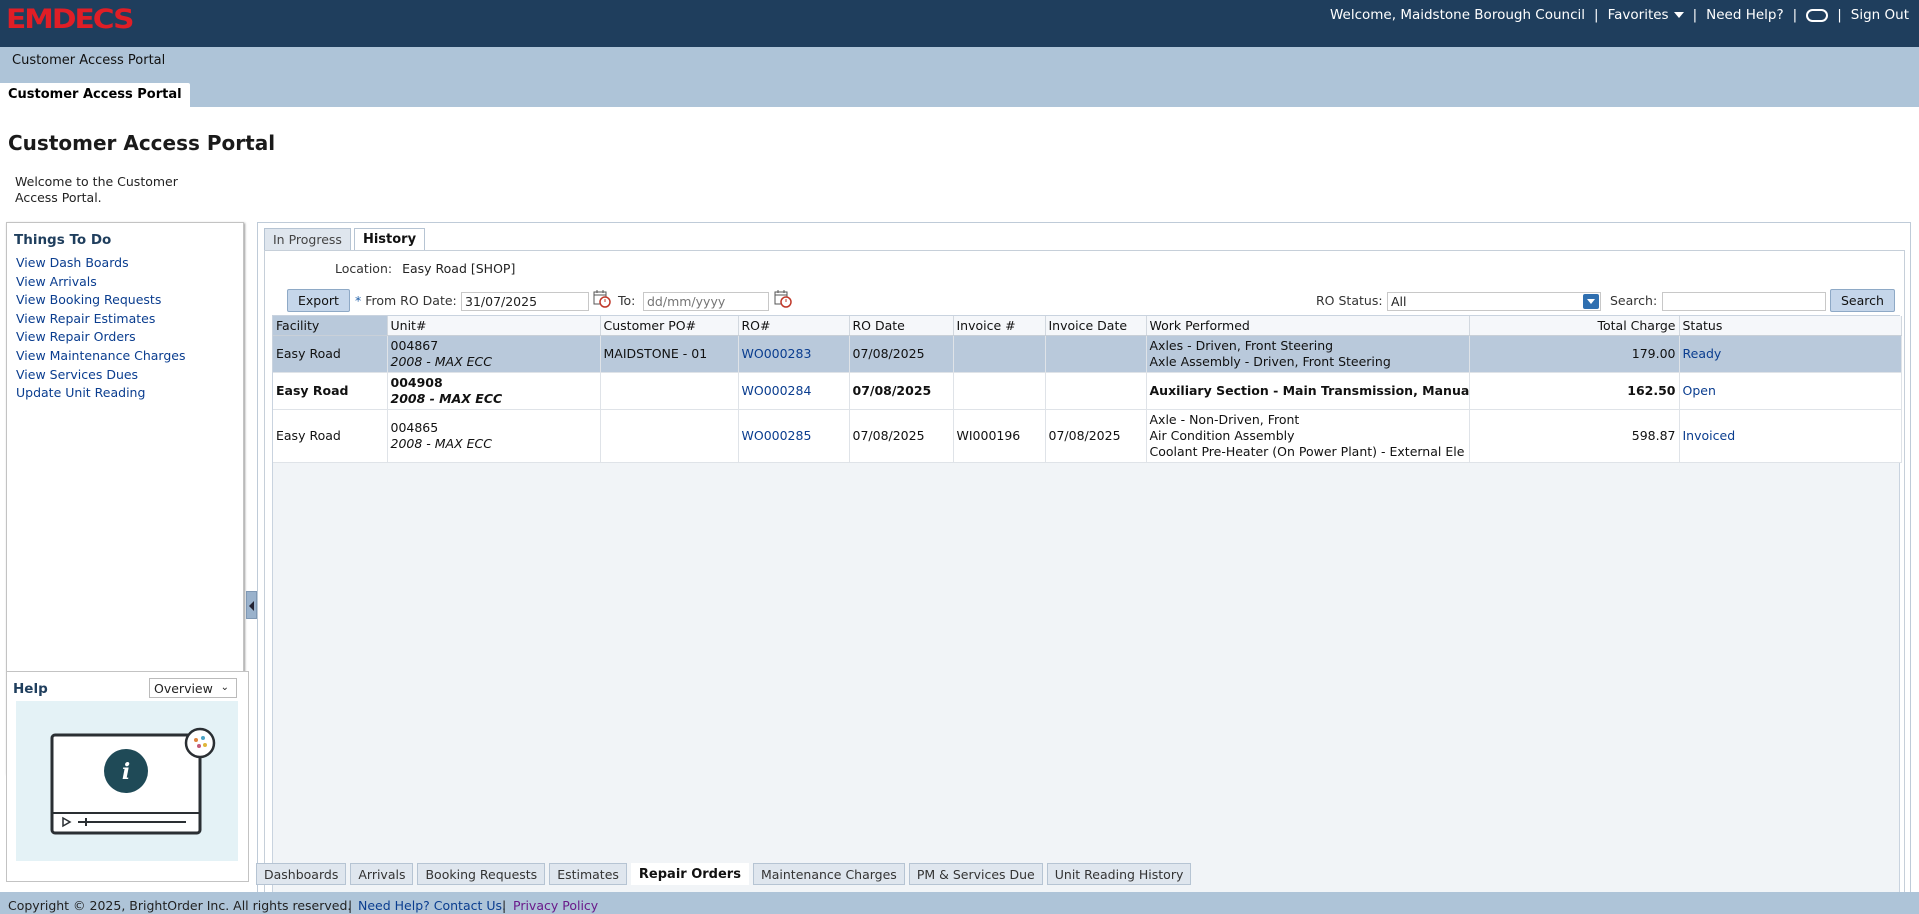  What do you see at coordinates (129, 282) in the screenshot?
I see `link-view-arrivals: View Arrivals` at bounding box center [129, 282].